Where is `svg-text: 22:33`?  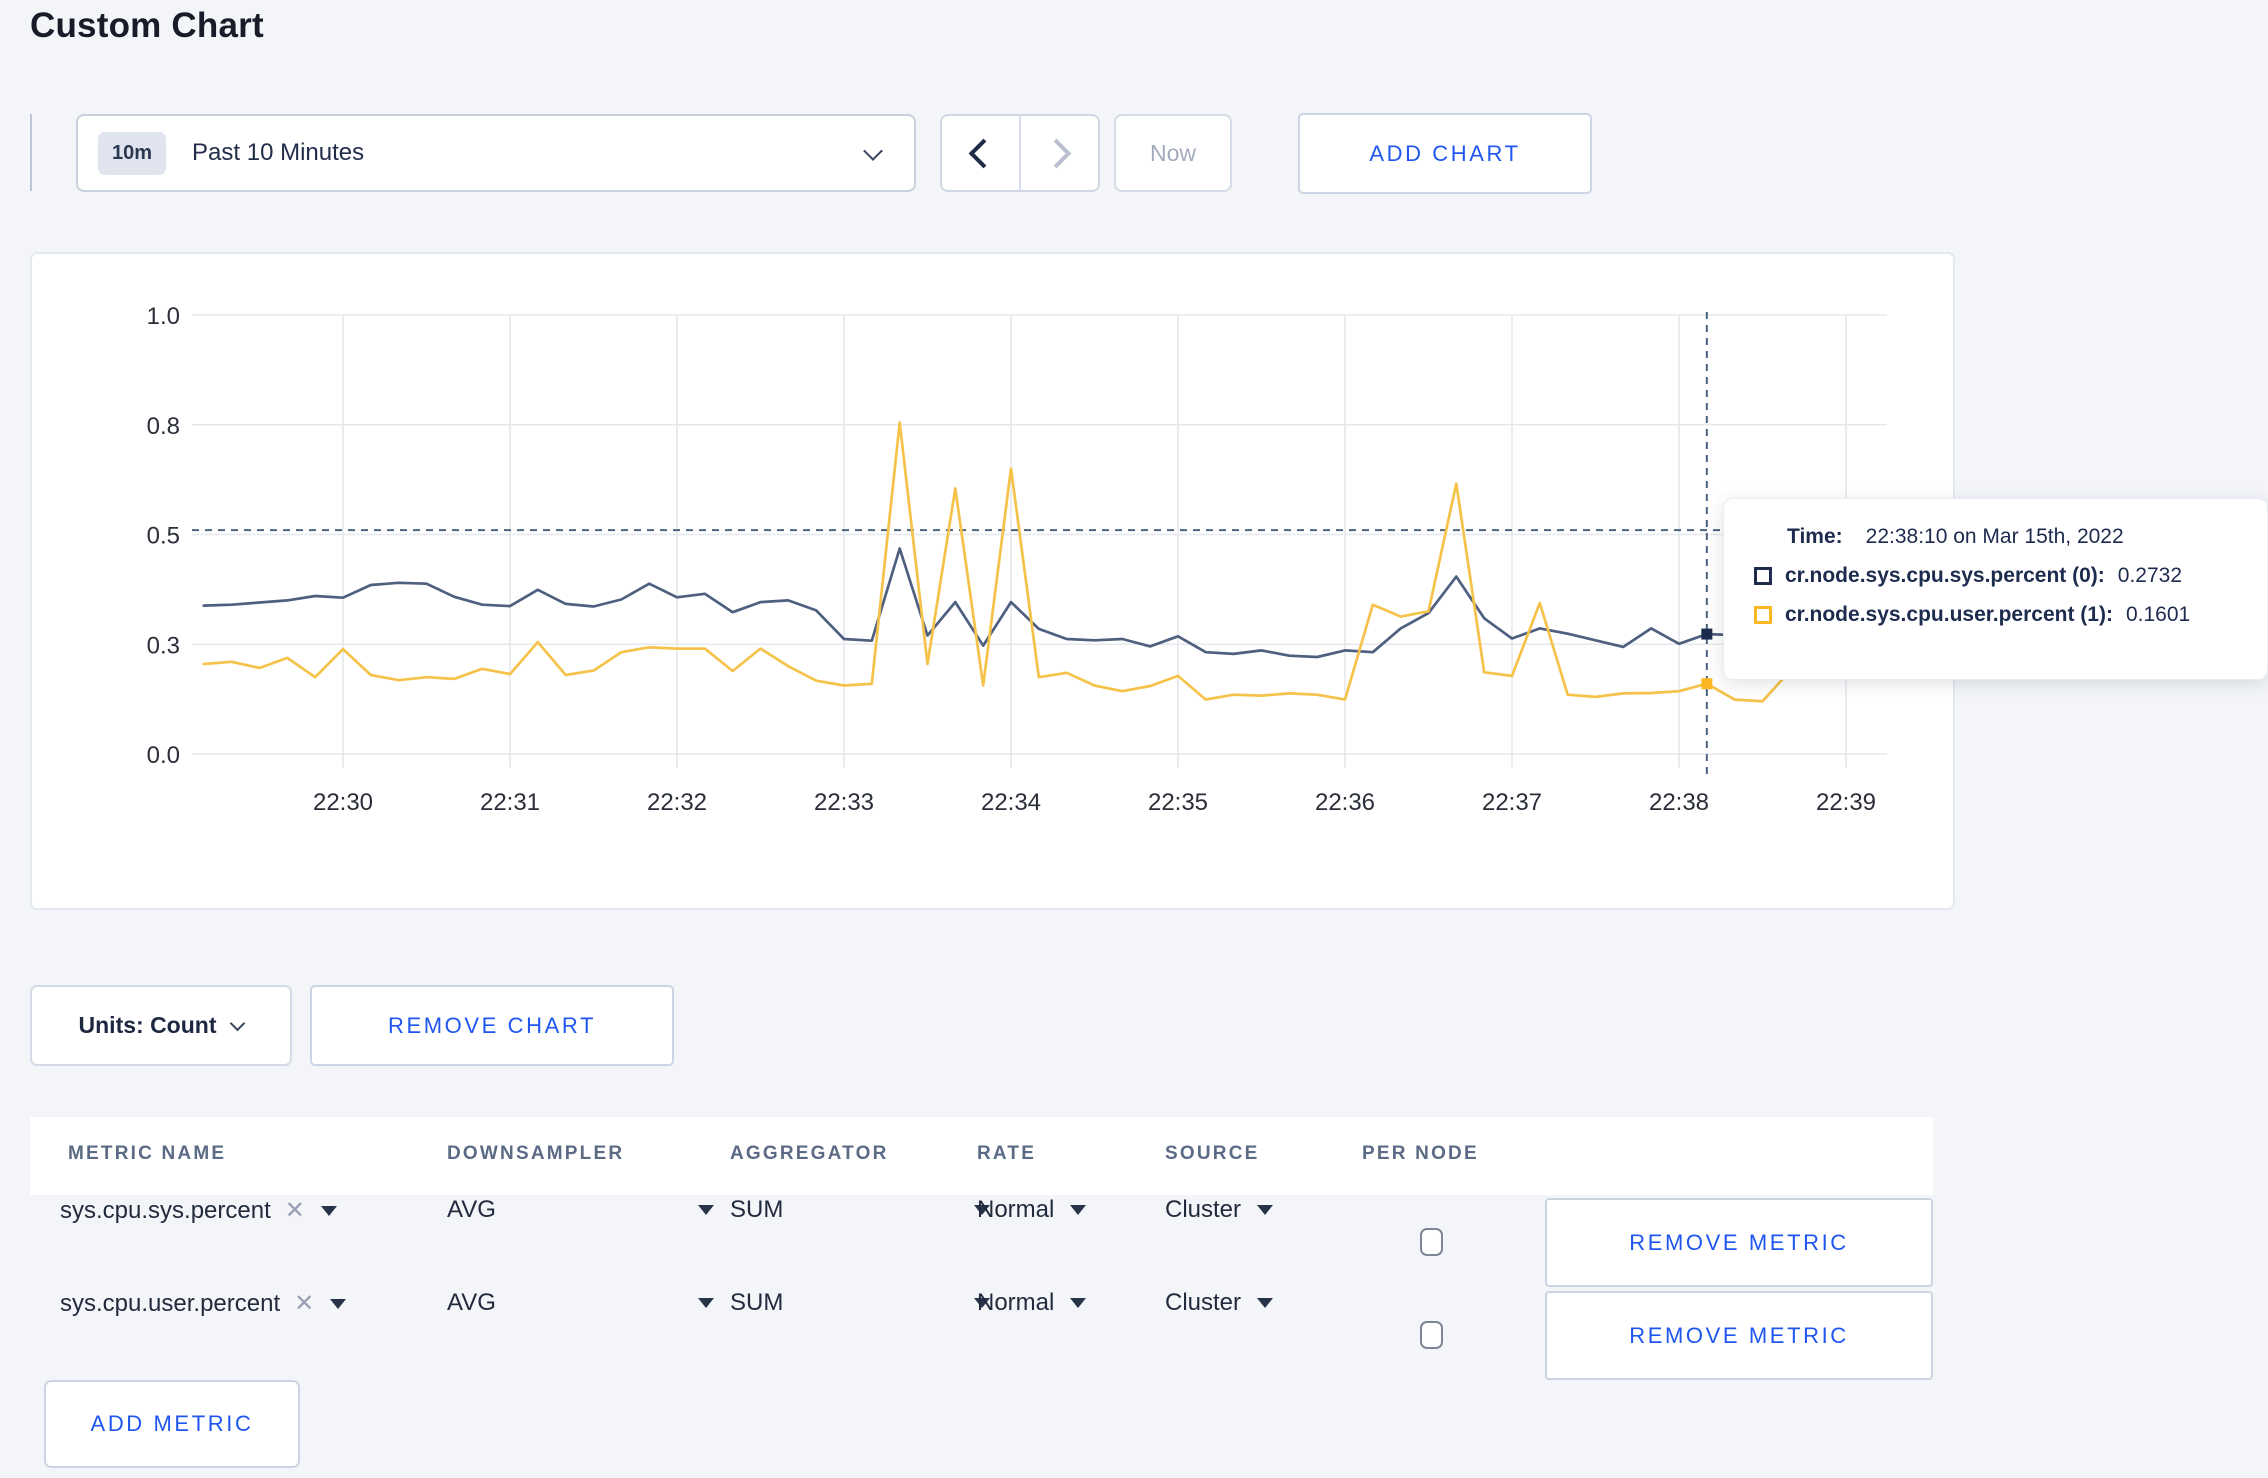
svg-text: 22:33 is located at coordinates (844, 802).